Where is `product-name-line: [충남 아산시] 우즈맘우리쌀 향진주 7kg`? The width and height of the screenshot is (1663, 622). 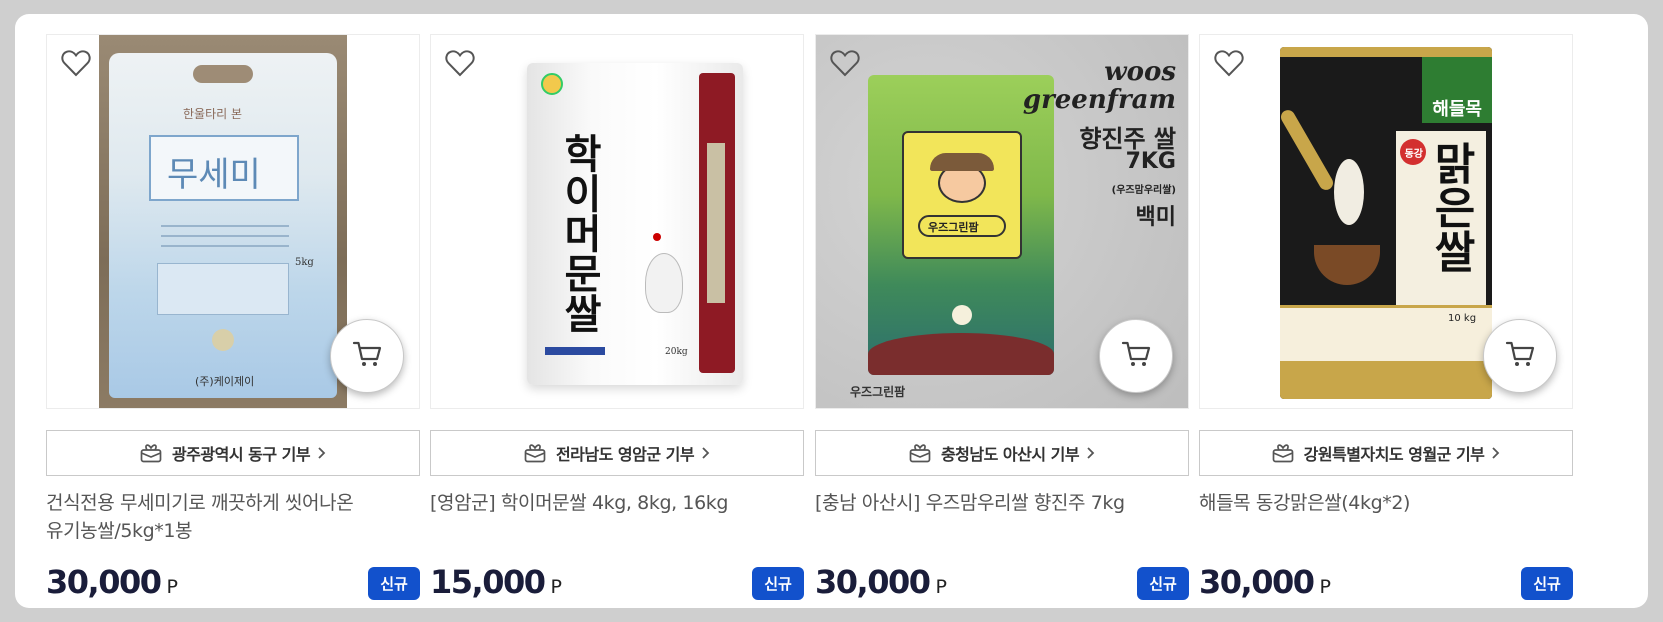 product-name-line: [충남 아산시] 우즈맘우리쌀 향진주 7kg is located at coordinates (970, 503).